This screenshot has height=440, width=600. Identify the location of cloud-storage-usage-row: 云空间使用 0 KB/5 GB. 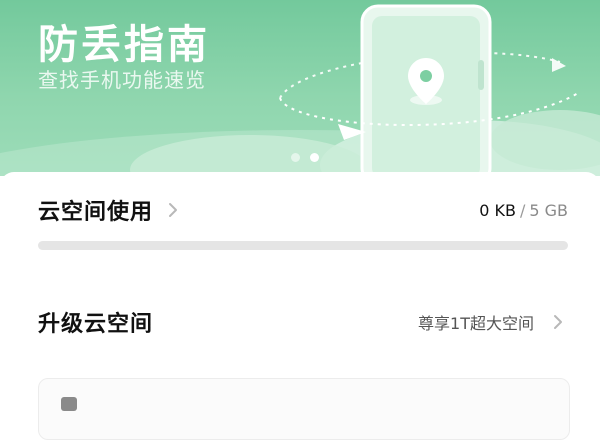
(303, 210).